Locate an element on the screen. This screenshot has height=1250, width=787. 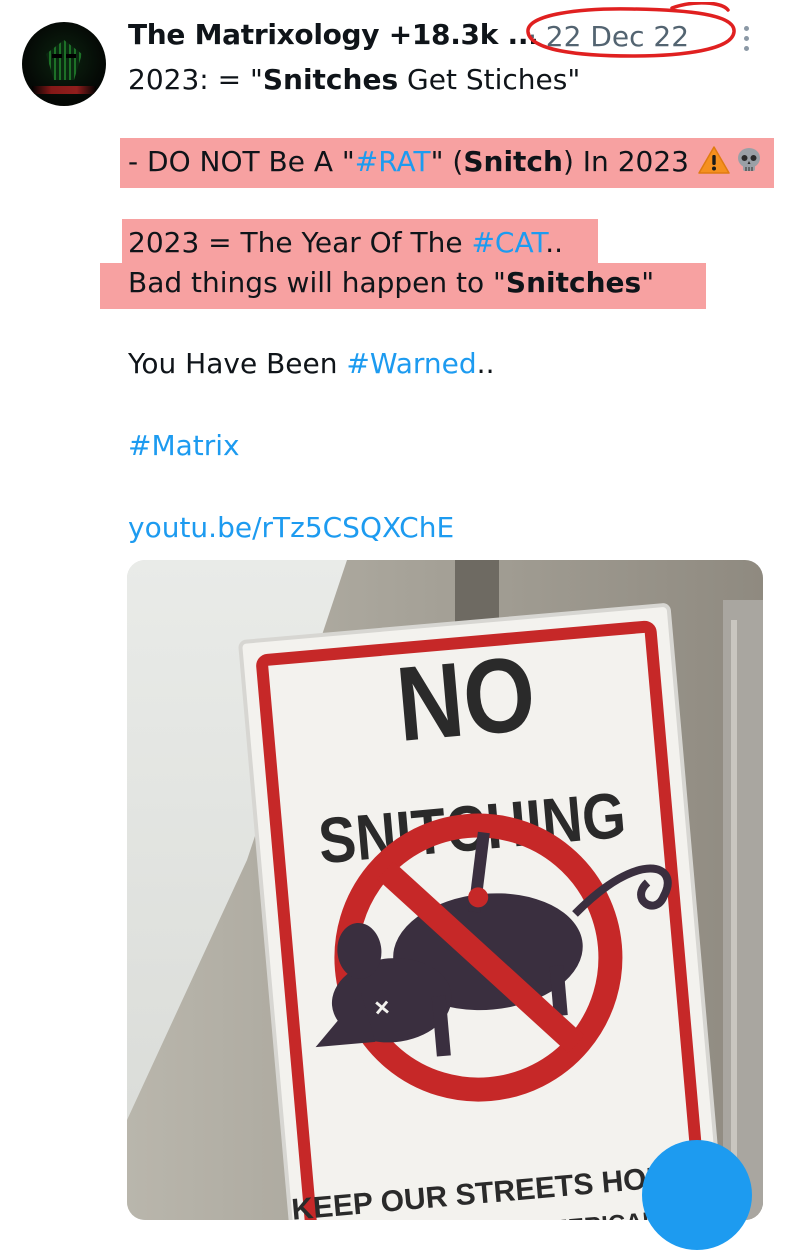
tweet-line-2: - DO NOT Be A "#RAT" (Snitch) In 2023 is located at coordinates (446, 162).